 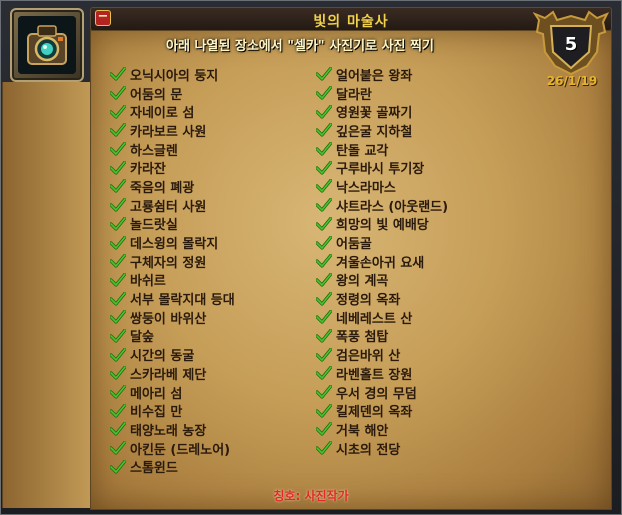 I want to click on criteria-label: 아킨둔 (드레노어), so click(x=180, y=450).